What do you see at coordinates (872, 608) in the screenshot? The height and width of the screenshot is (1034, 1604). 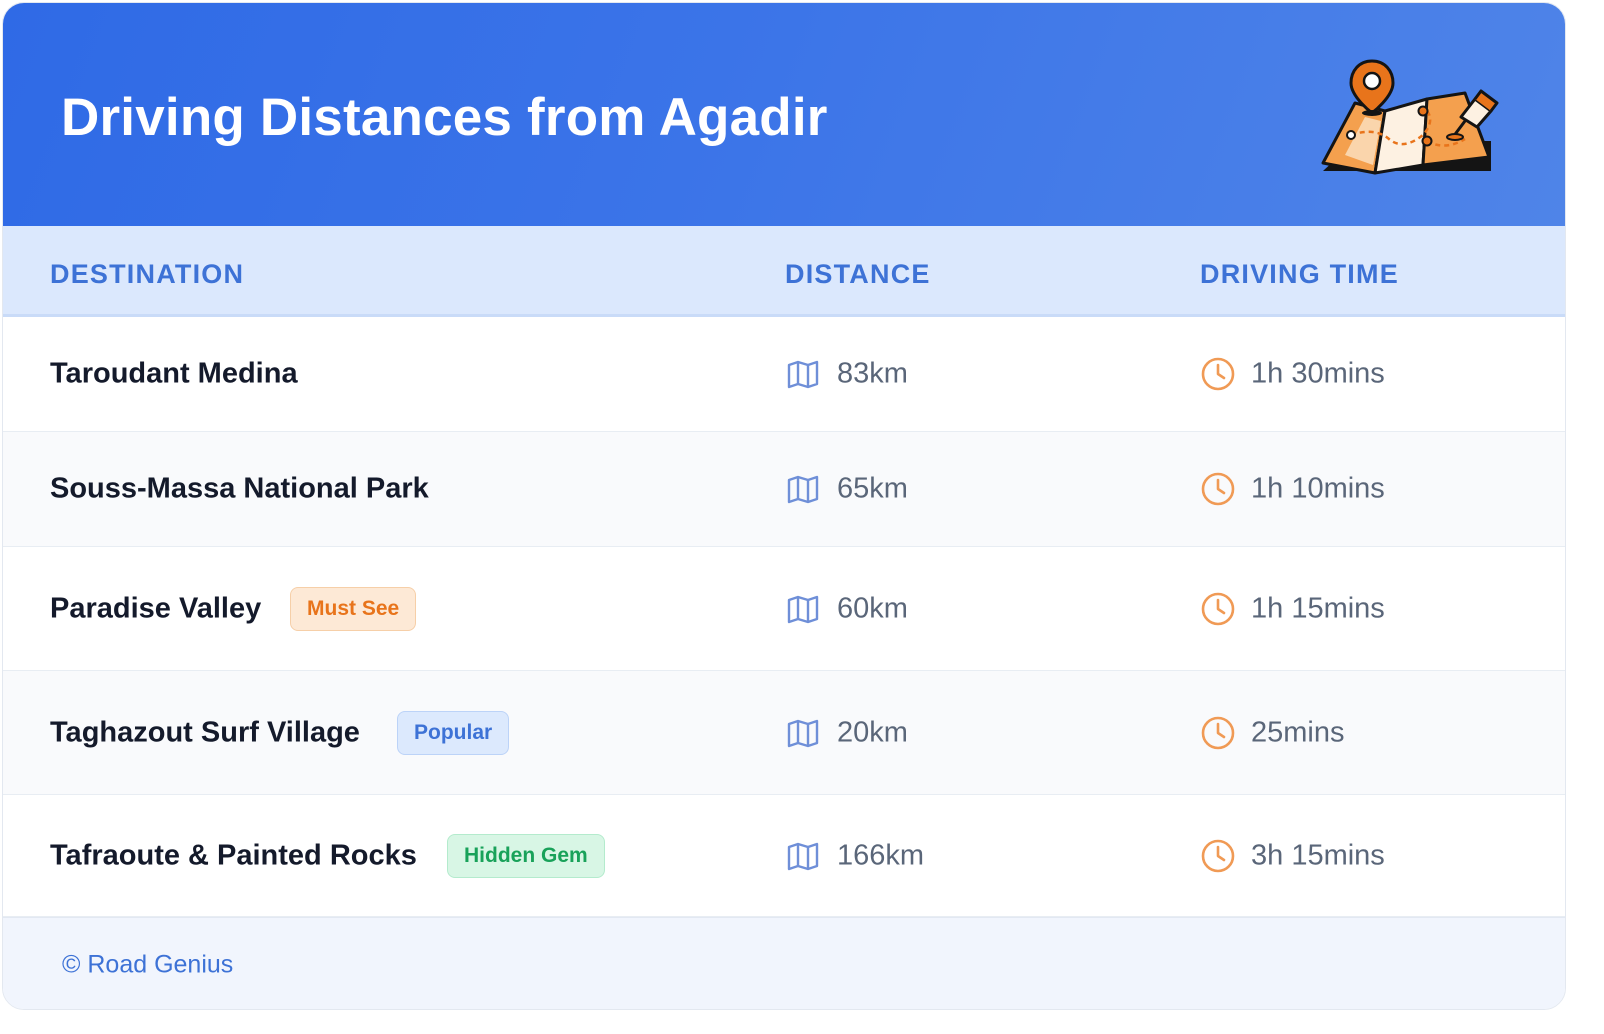 I see `distance-value: 60km` at bounding box center [872, 608].